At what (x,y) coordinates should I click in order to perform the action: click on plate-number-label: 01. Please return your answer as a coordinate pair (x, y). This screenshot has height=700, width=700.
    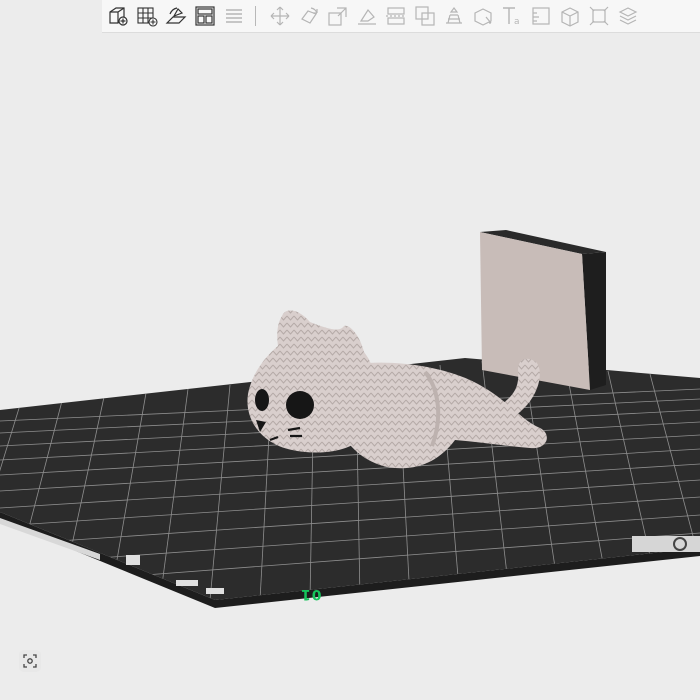
    Looking at the image, I should click on (311, 594).